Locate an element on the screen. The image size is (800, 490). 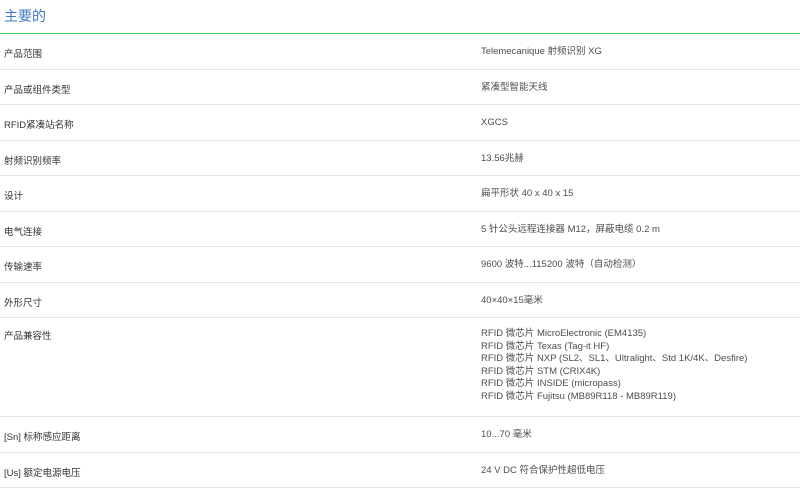
spec-row-dimensions: 外形尺寸 40×40×15毫米 is located at coordinates (400, 300).